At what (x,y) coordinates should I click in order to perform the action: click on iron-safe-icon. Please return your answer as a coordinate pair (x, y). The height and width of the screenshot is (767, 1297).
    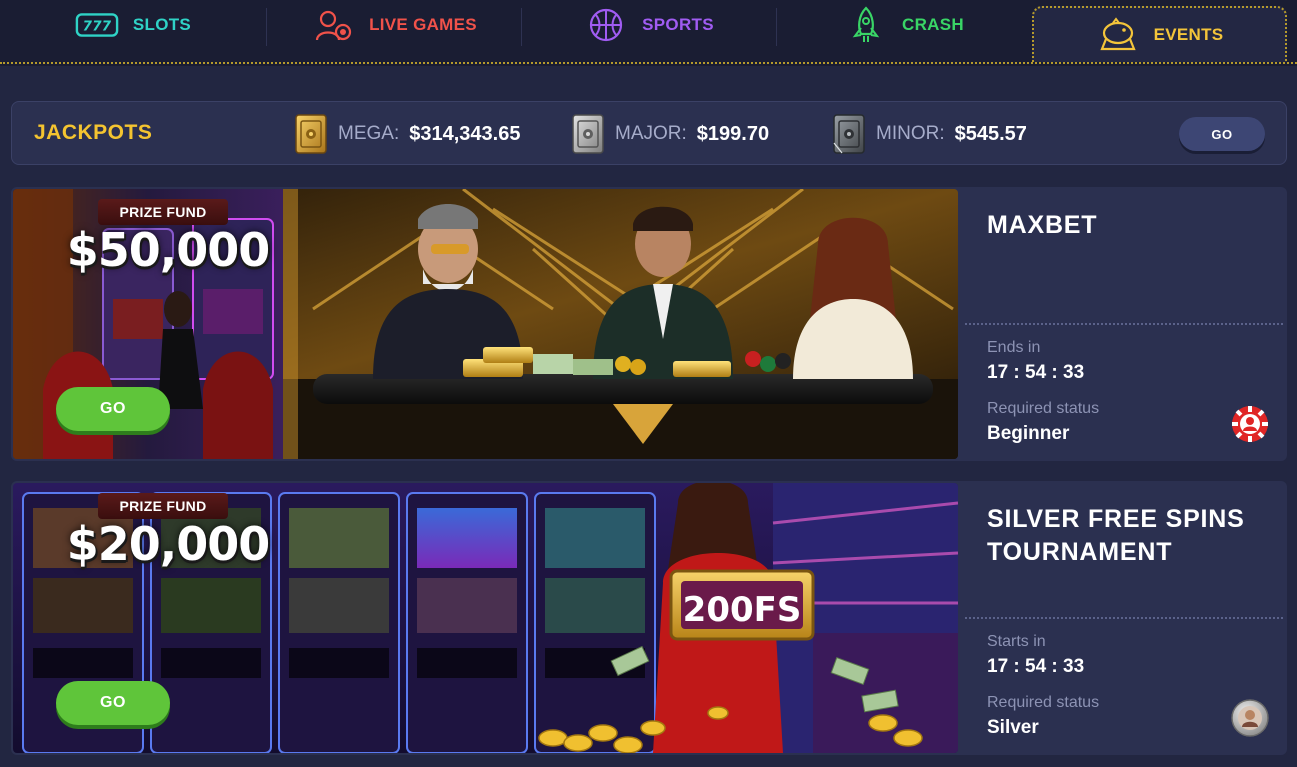
    Looking at the image, I should click on (849, 134).